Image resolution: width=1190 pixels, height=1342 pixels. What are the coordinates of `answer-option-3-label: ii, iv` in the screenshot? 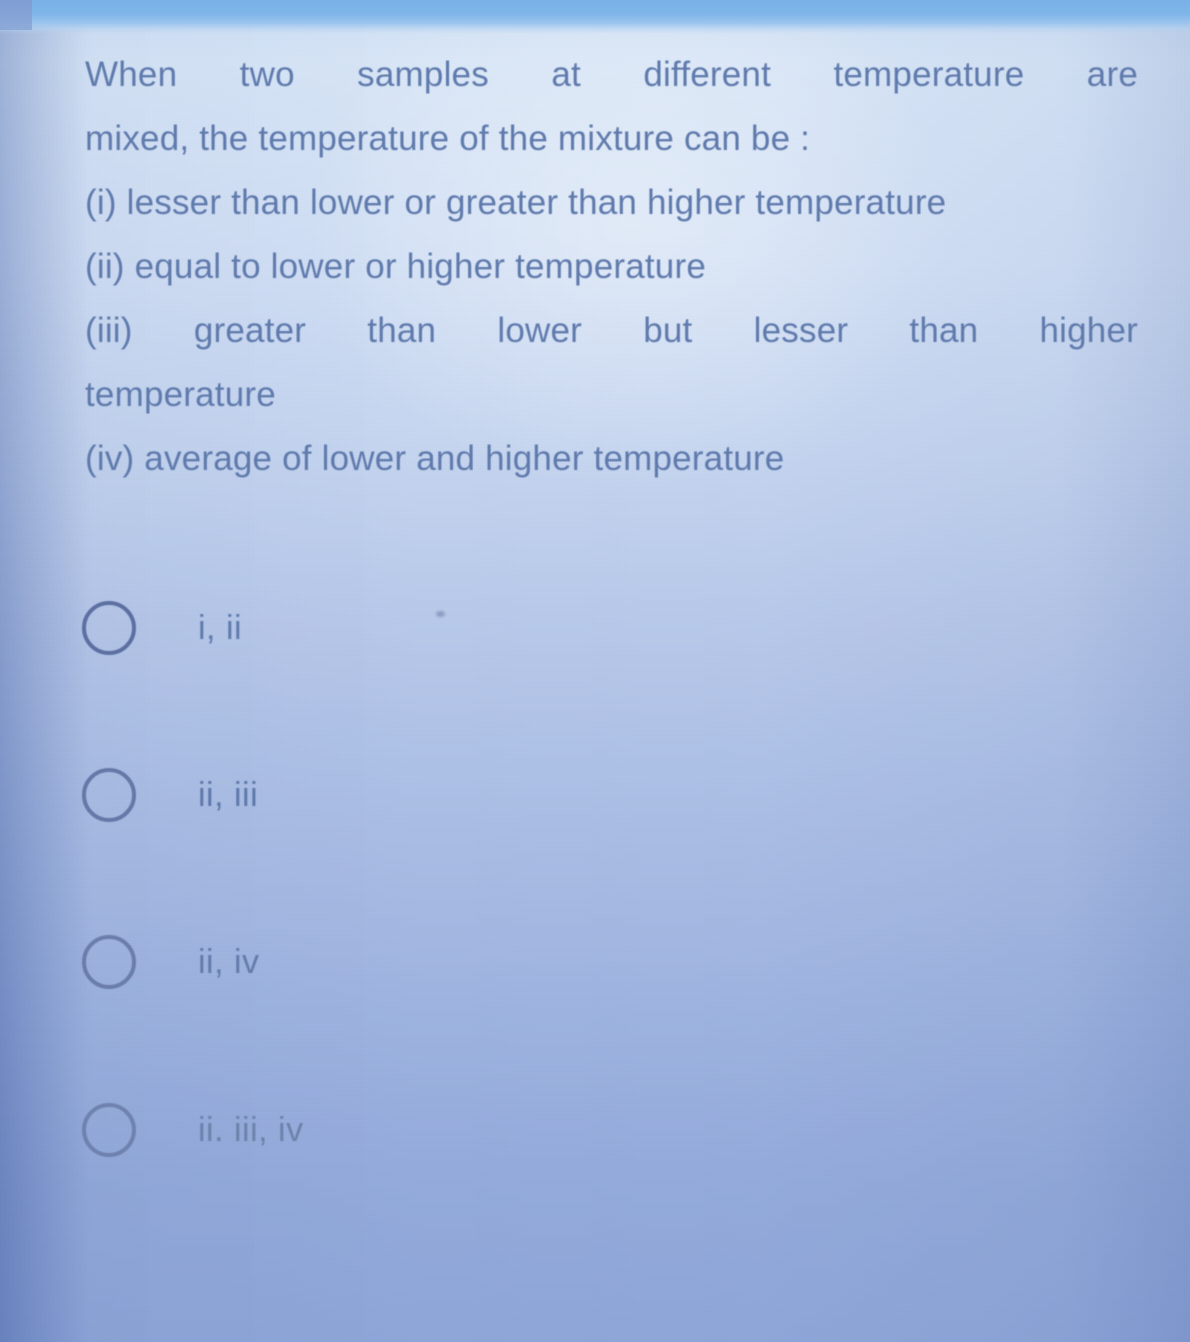 It's located at (229, 961).